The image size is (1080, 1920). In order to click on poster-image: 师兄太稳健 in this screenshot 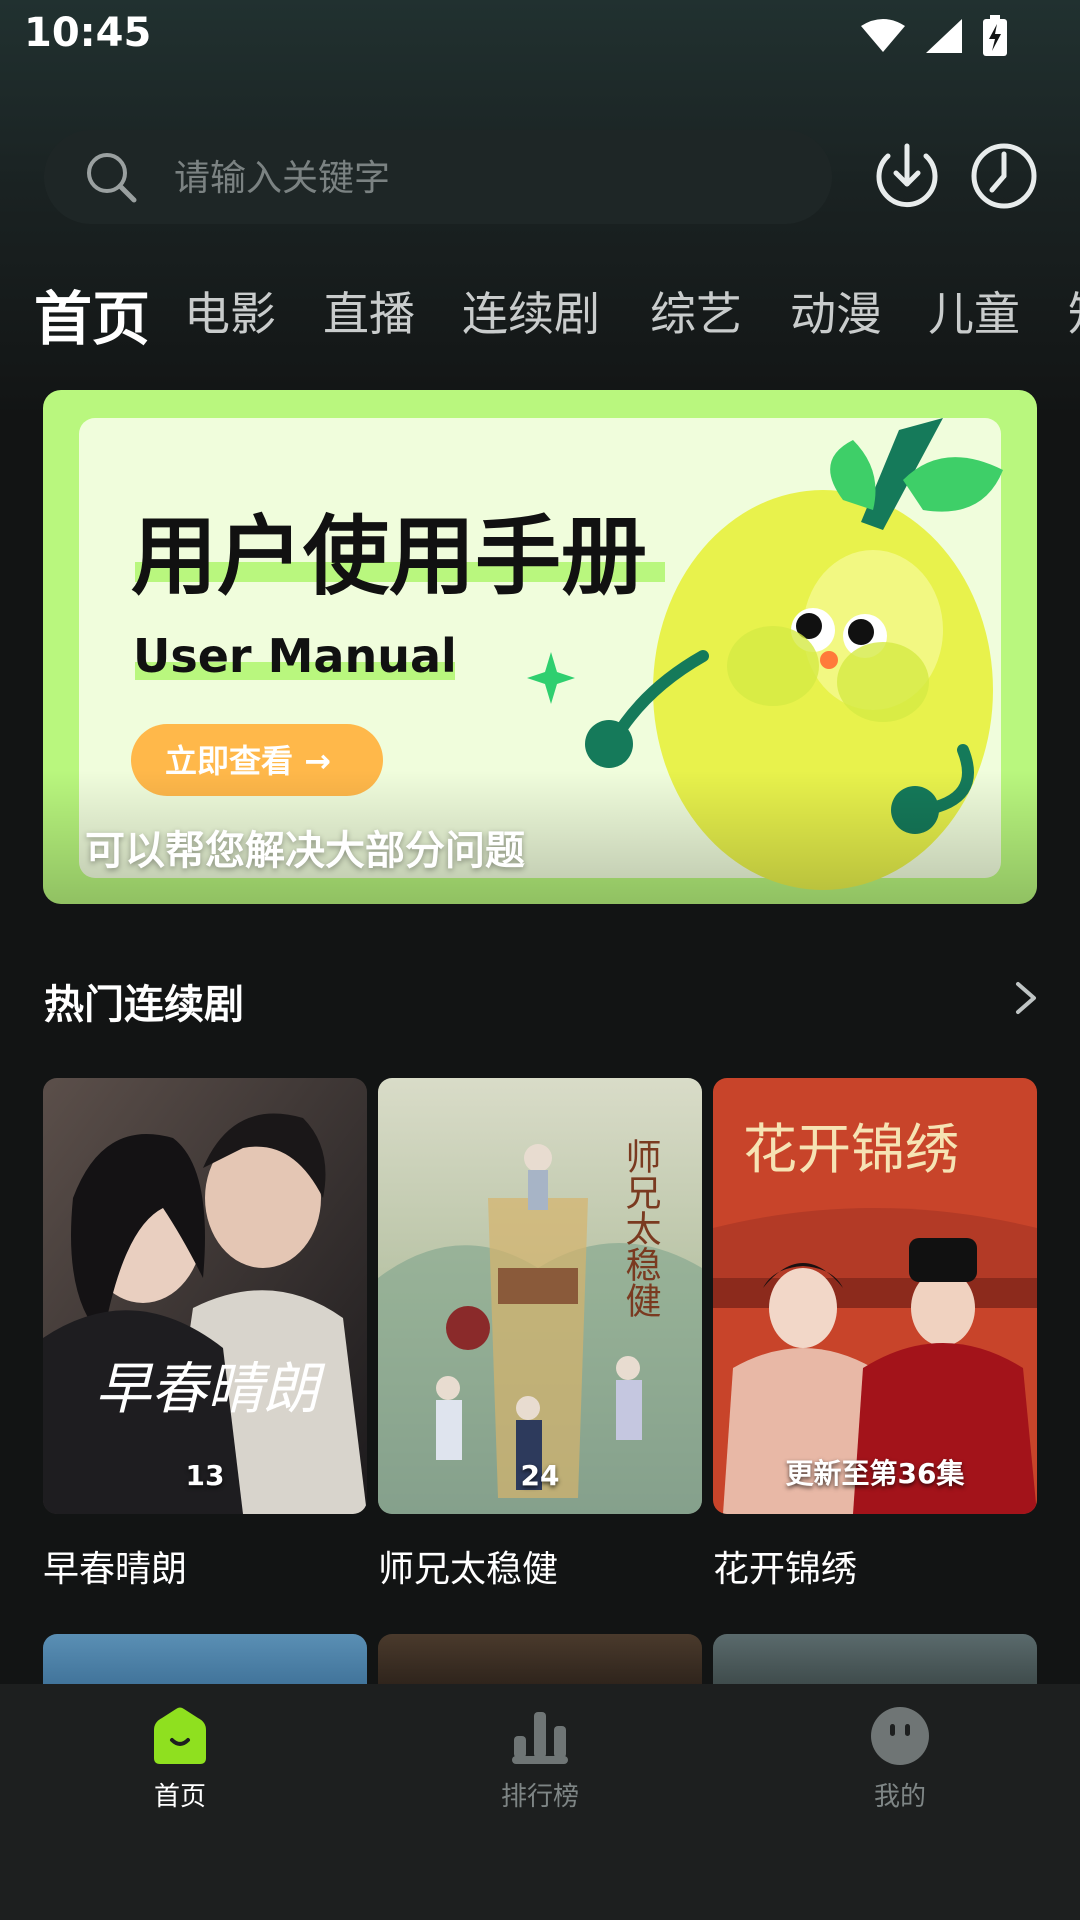, I will do `click(540, 1296)`.